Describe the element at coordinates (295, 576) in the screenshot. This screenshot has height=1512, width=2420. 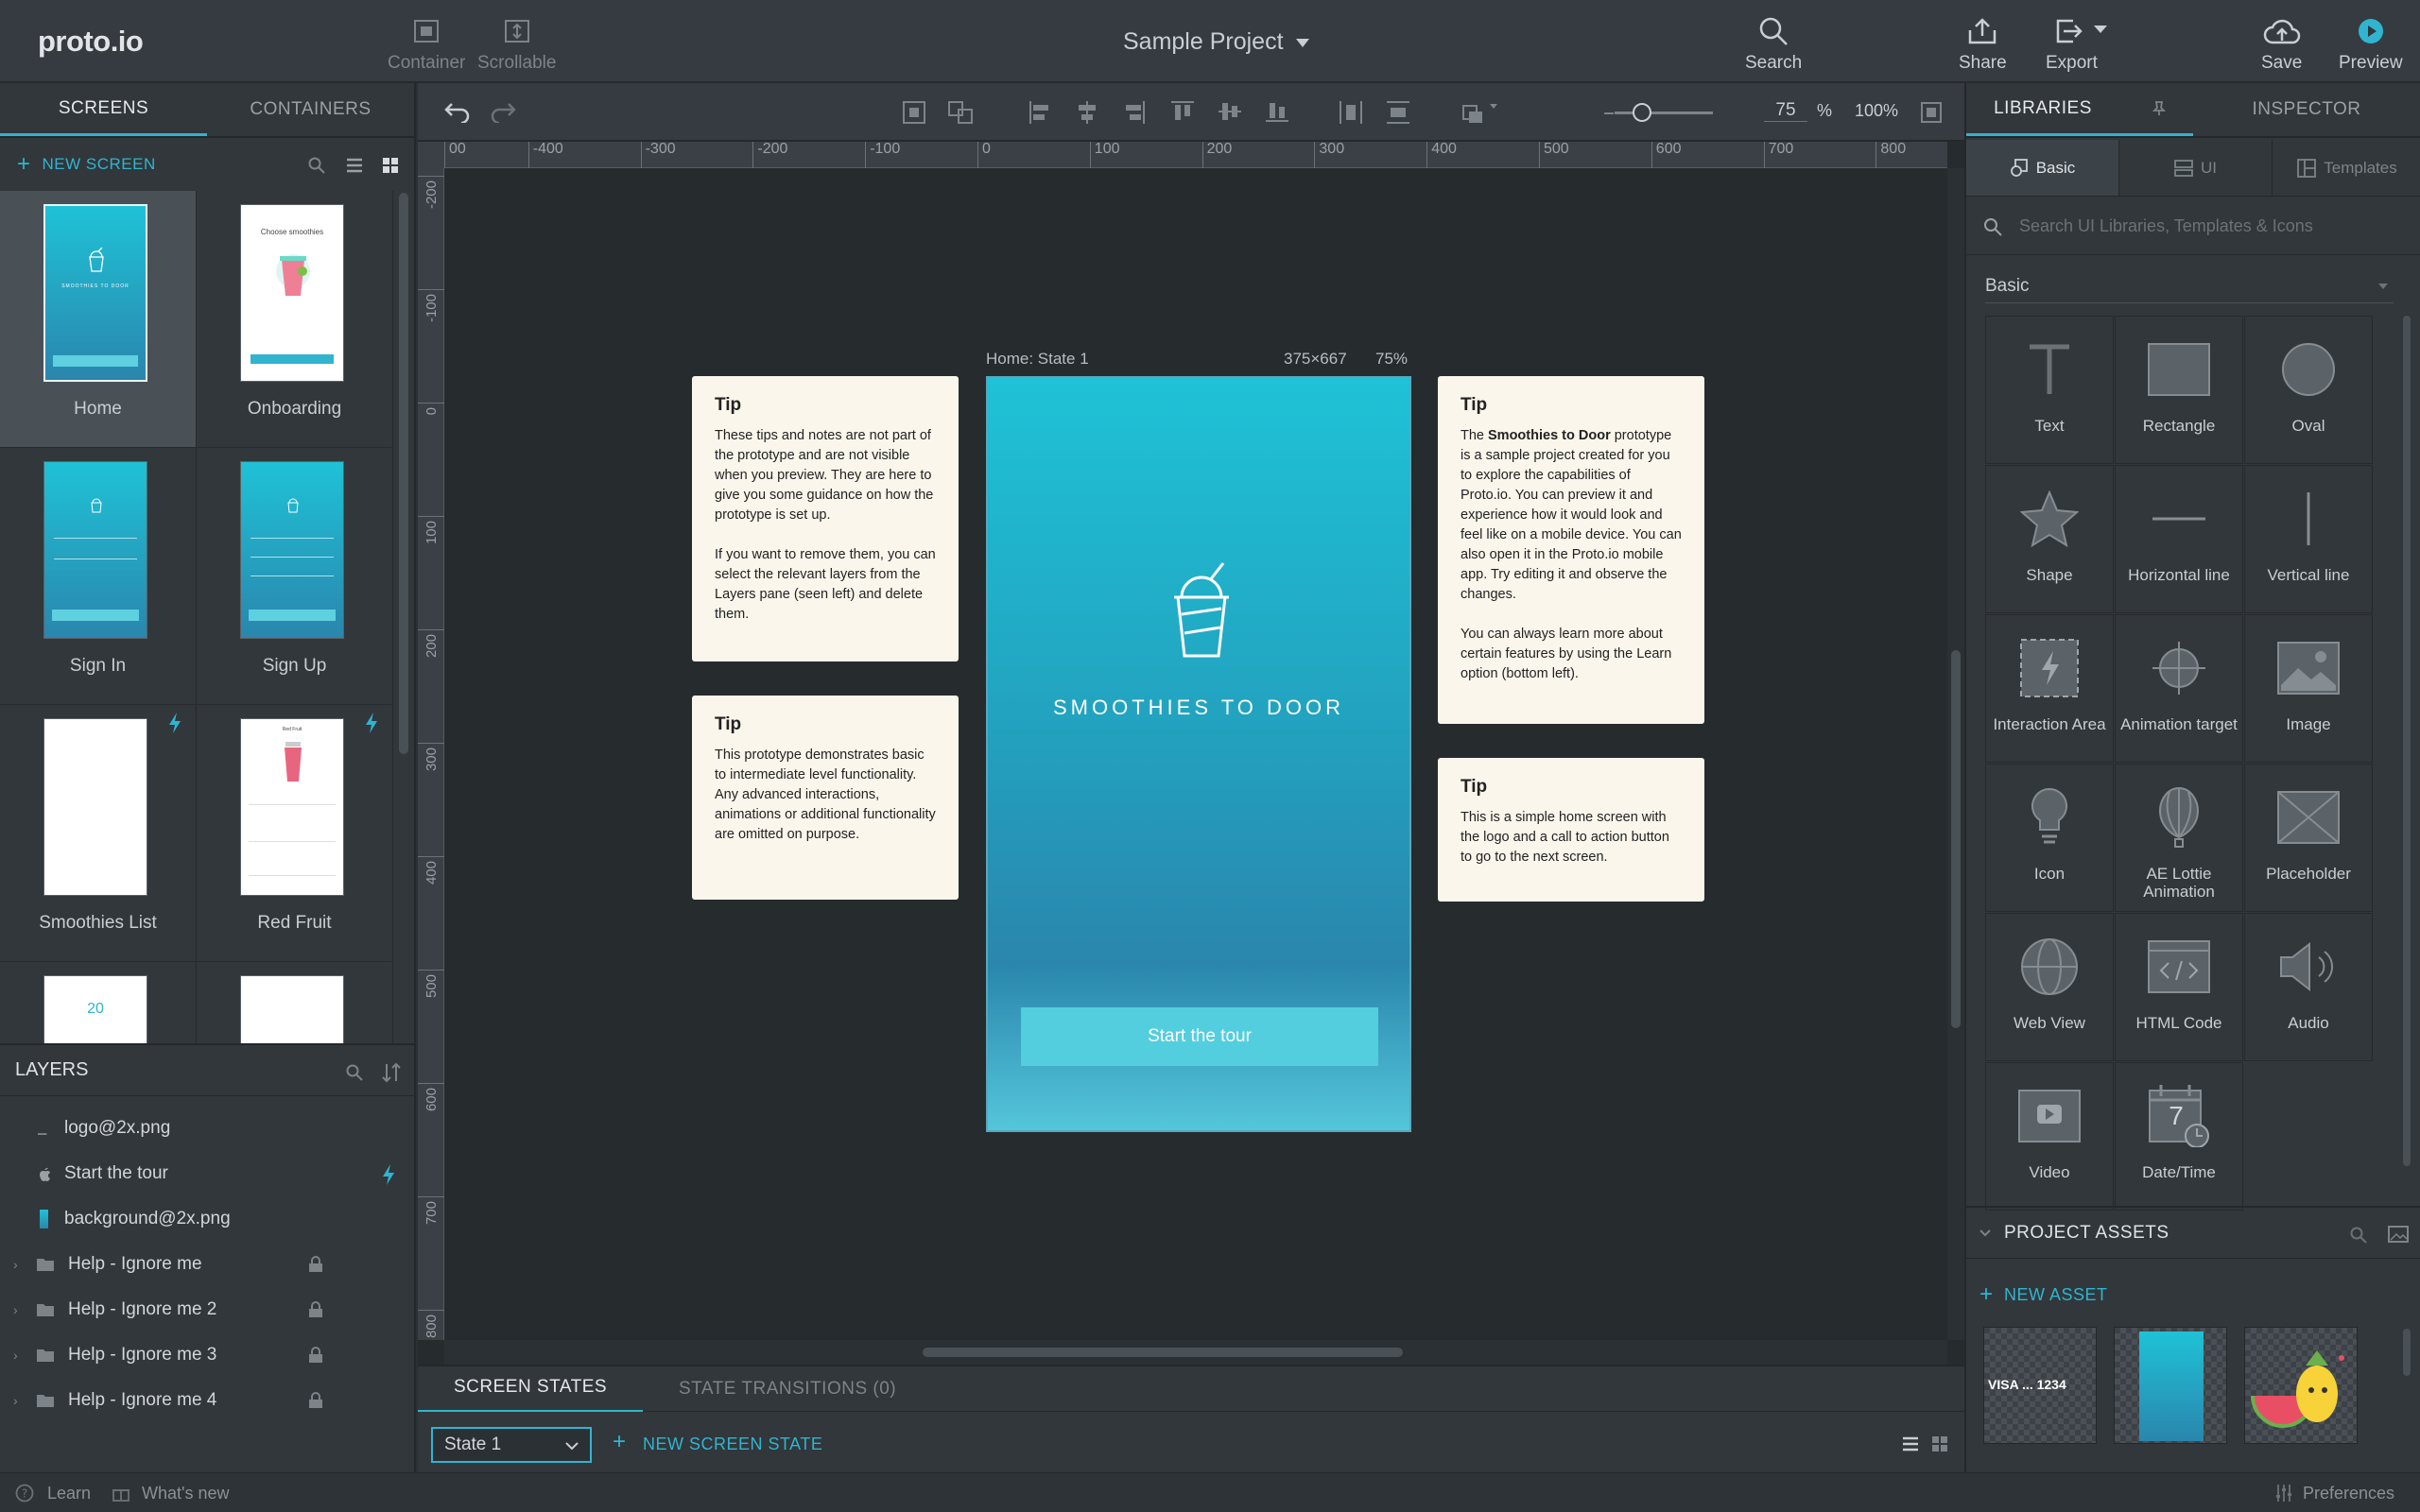
I see `screen-sign-up: Sign Up` at that location.